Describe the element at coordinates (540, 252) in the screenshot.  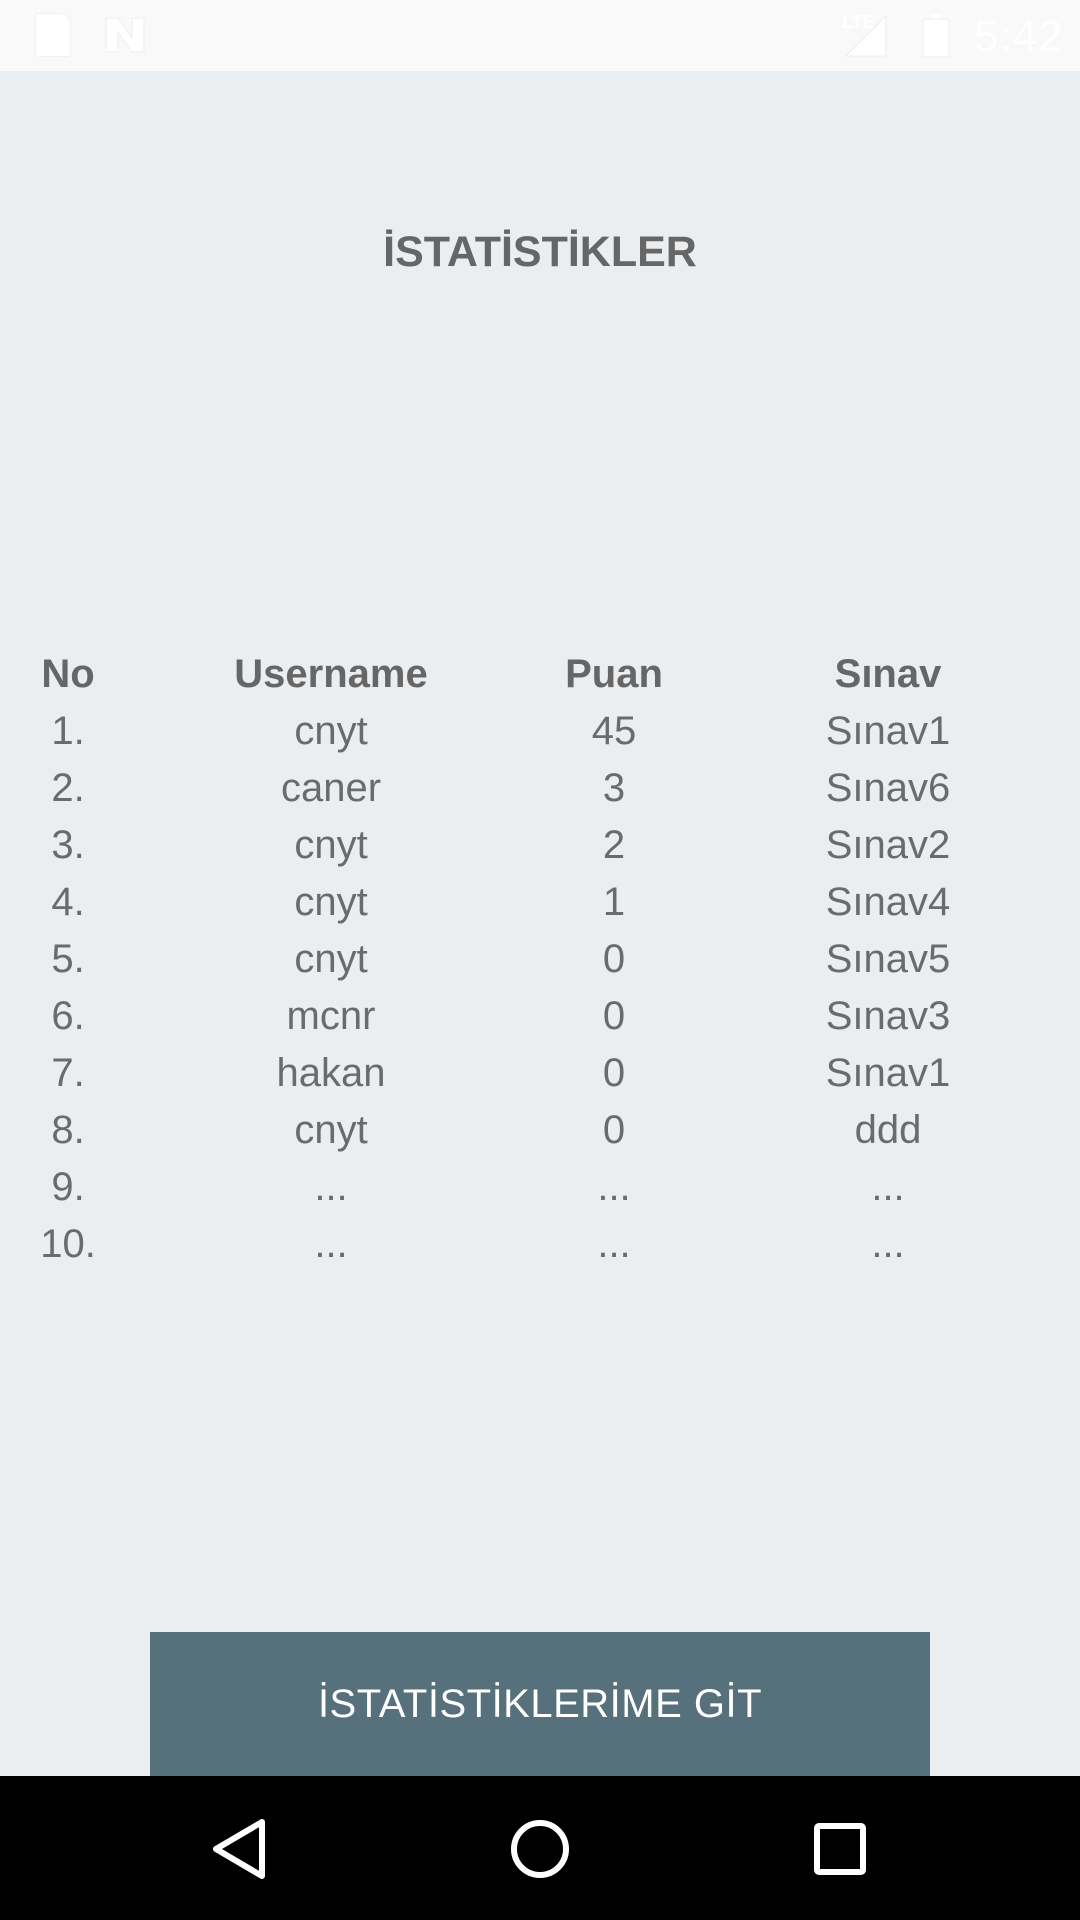
I see `page-title: İSTATİSTİKLER` at that location.